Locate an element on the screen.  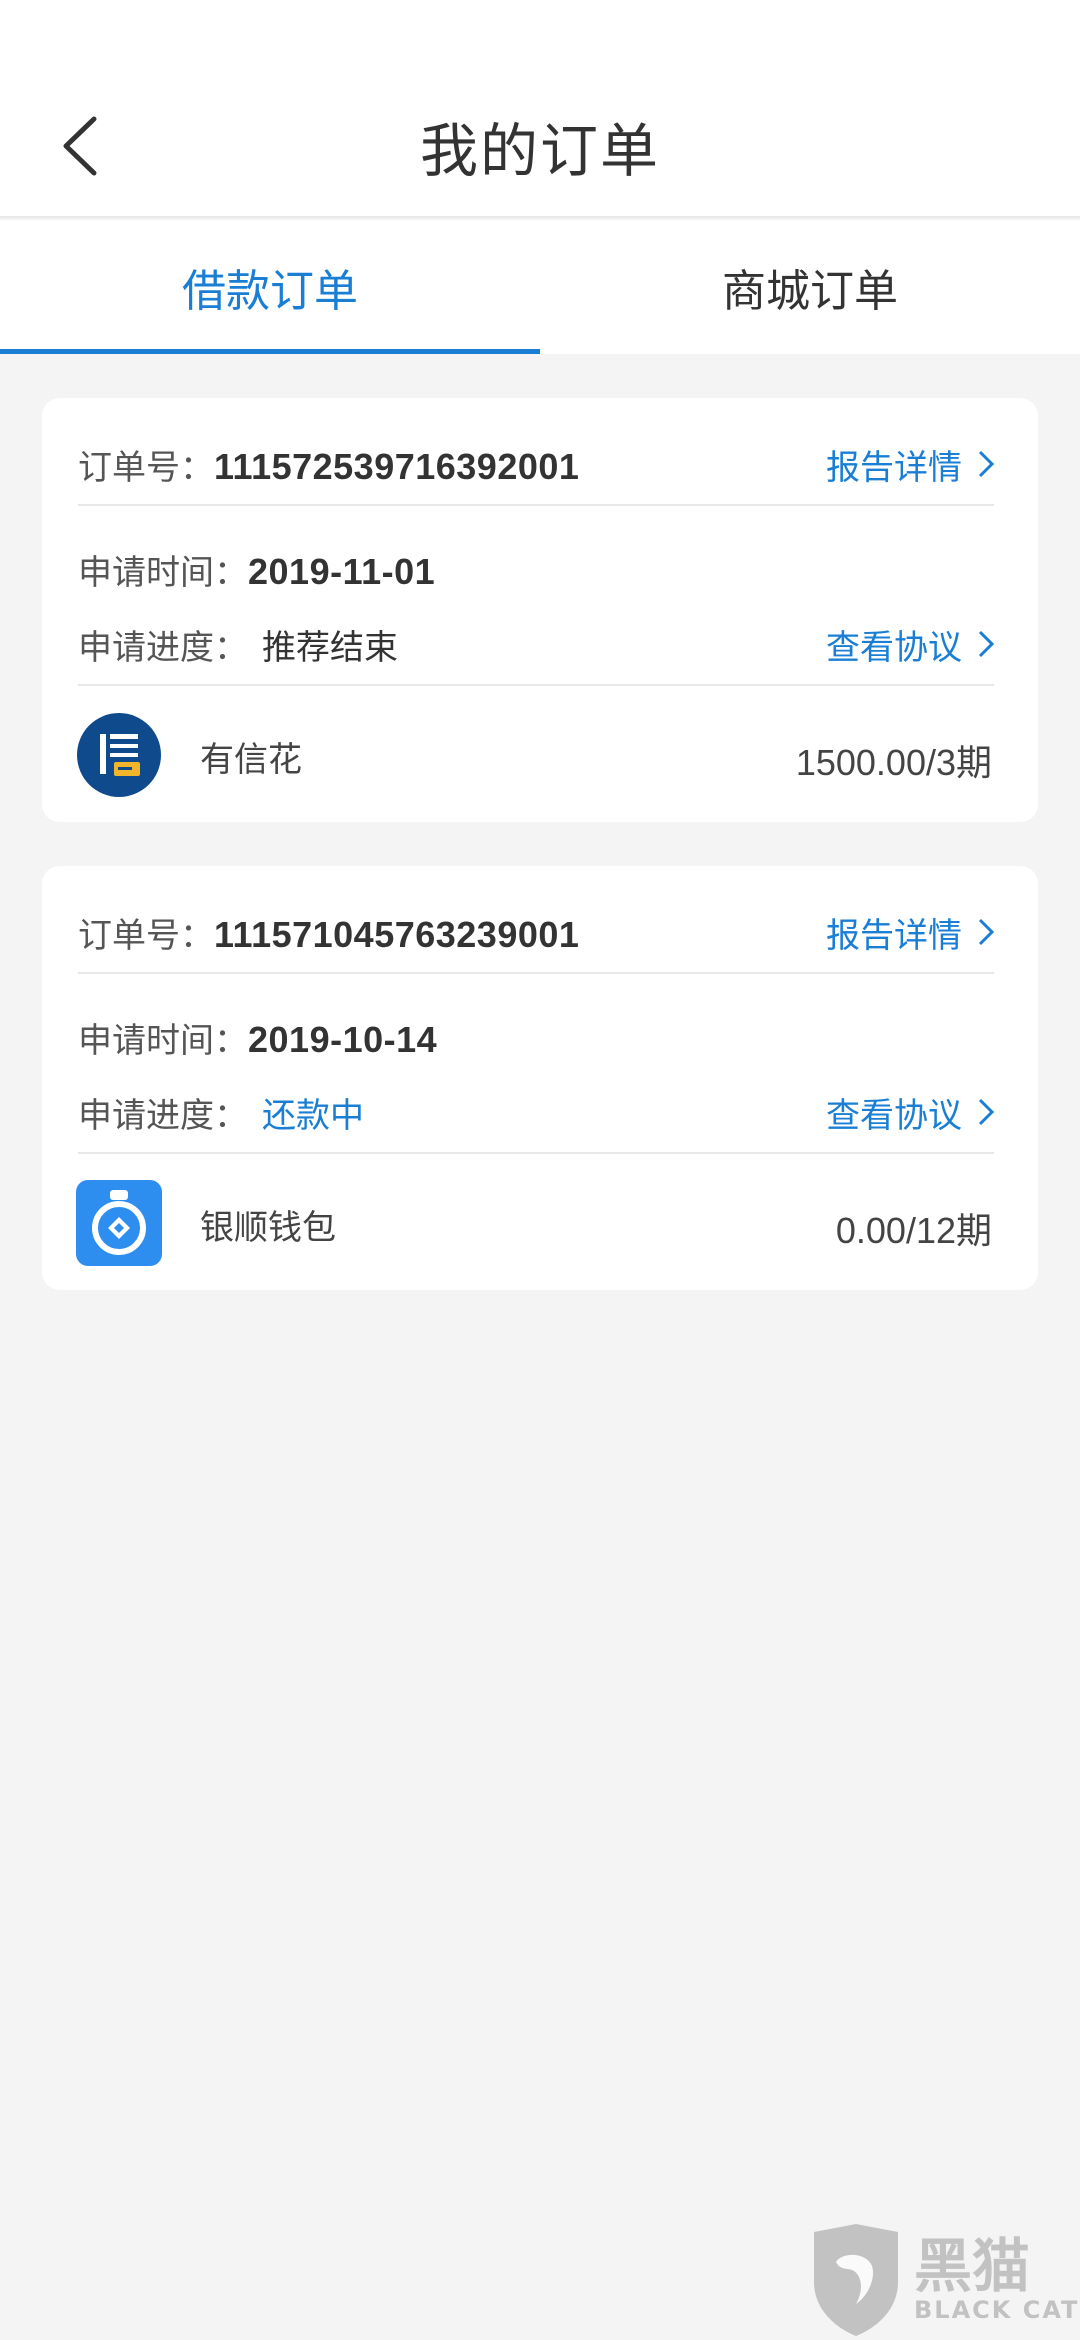
watermark-cn: 黑猫 is located at coordinates (972, 2266).